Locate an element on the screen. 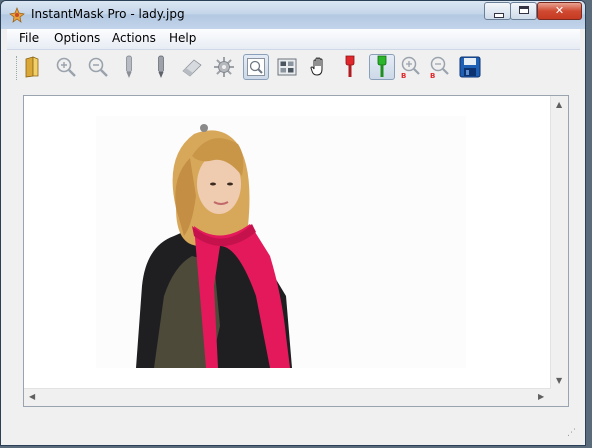 The height and width of the screenshot is (448, 592). gear-button is located at coordinates (224, 67).